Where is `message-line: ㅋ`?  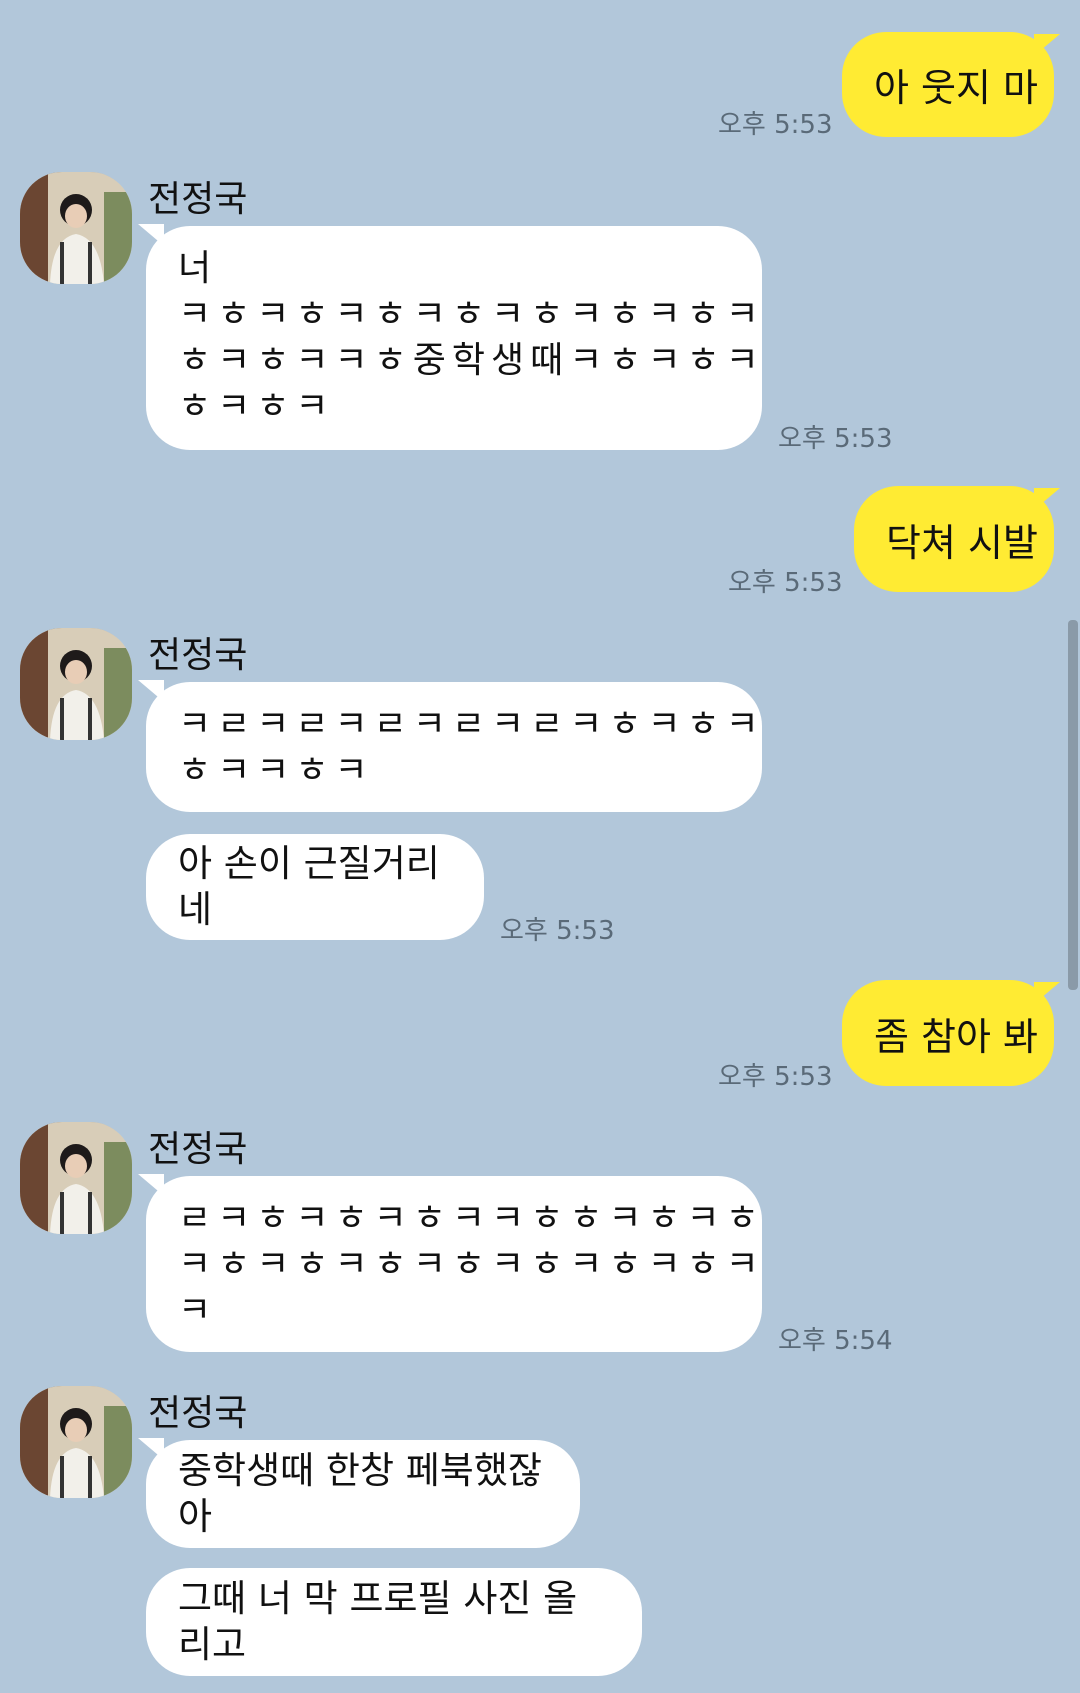
message-line: ㅋ is located at coordinates (198, 1310).